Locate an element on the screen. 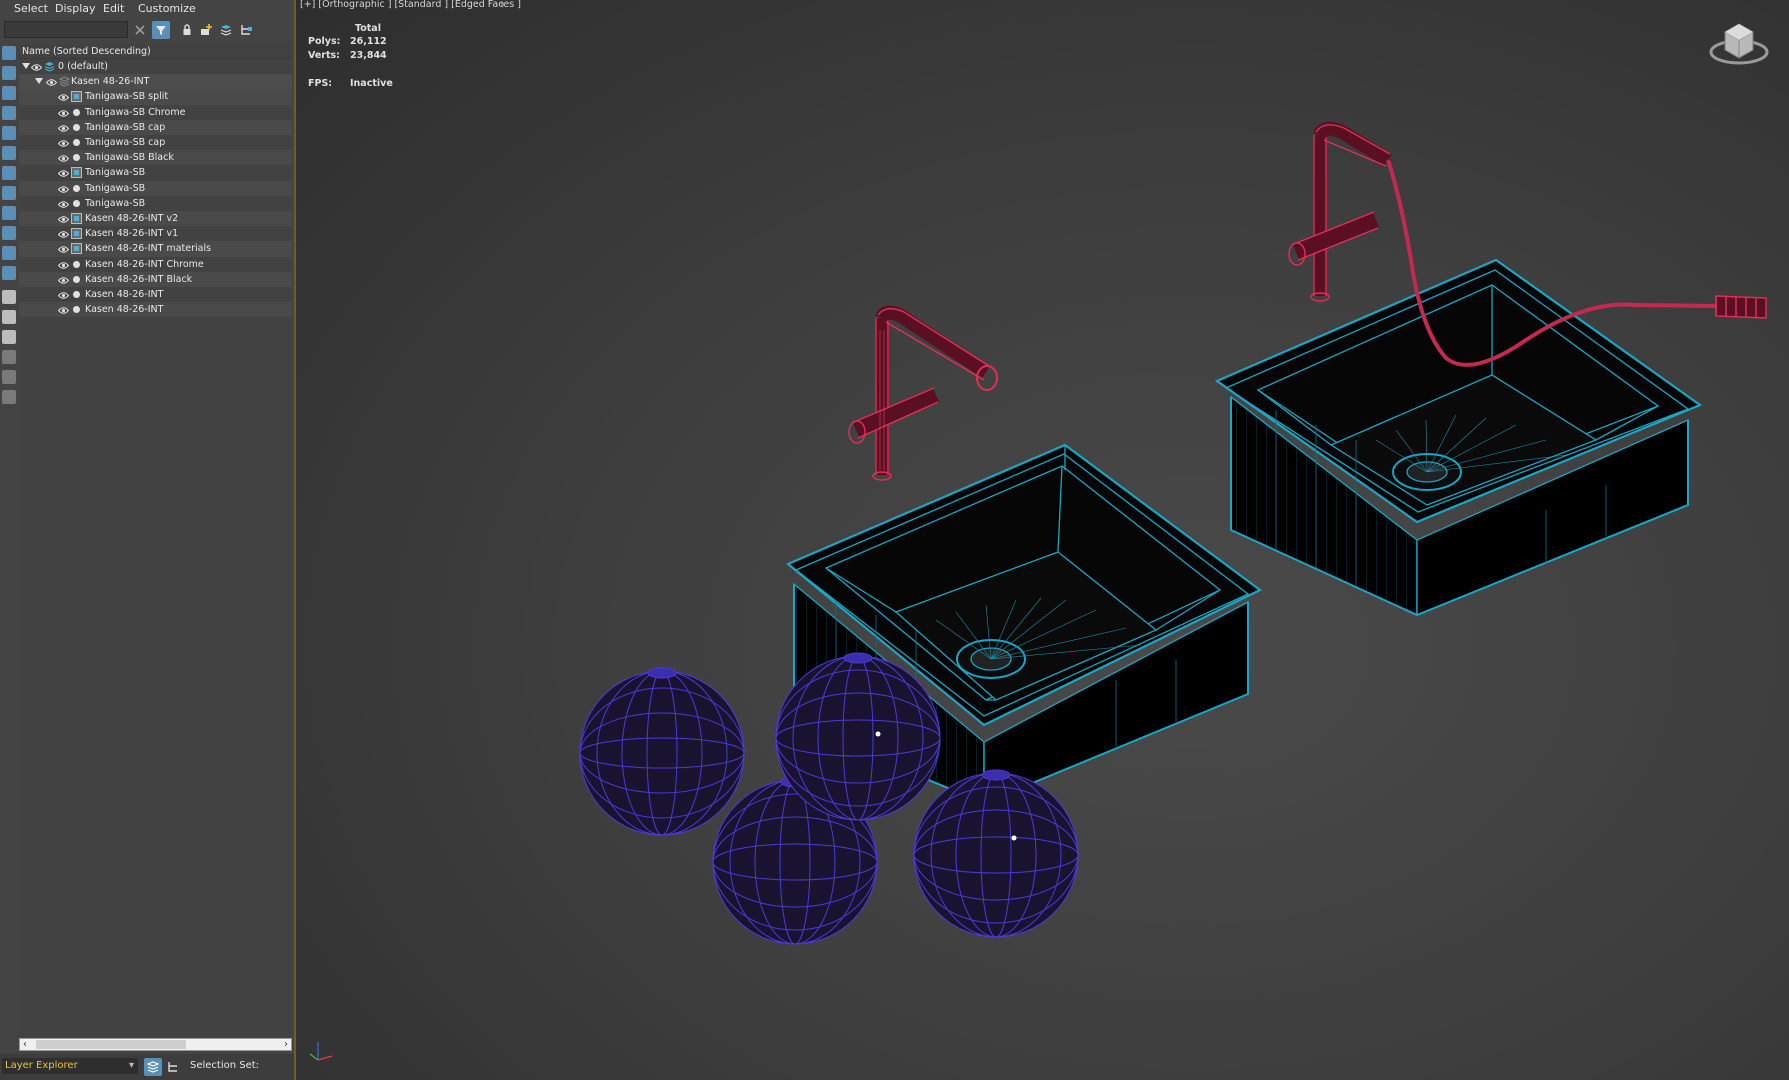  filter-button is located at coordinates (161, 30).